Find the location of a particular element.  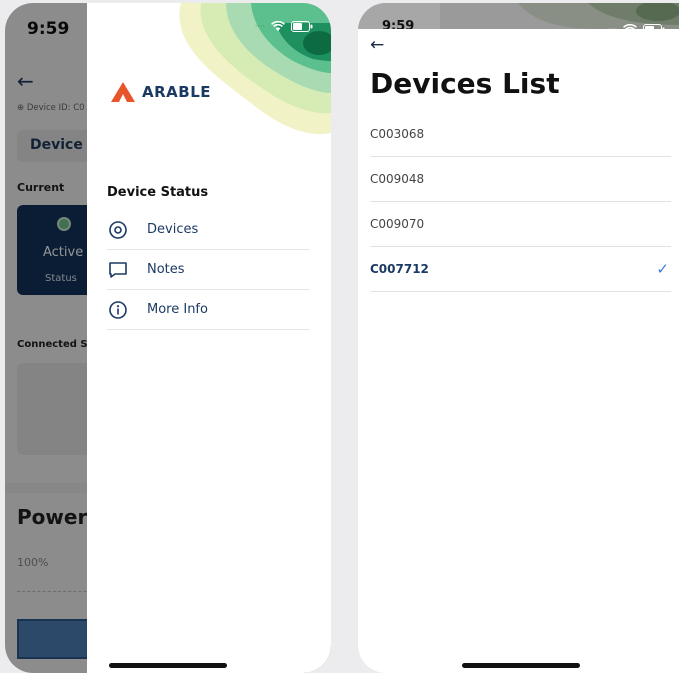

menu-item-more-info: More Info is located at coordinates (208, 310).